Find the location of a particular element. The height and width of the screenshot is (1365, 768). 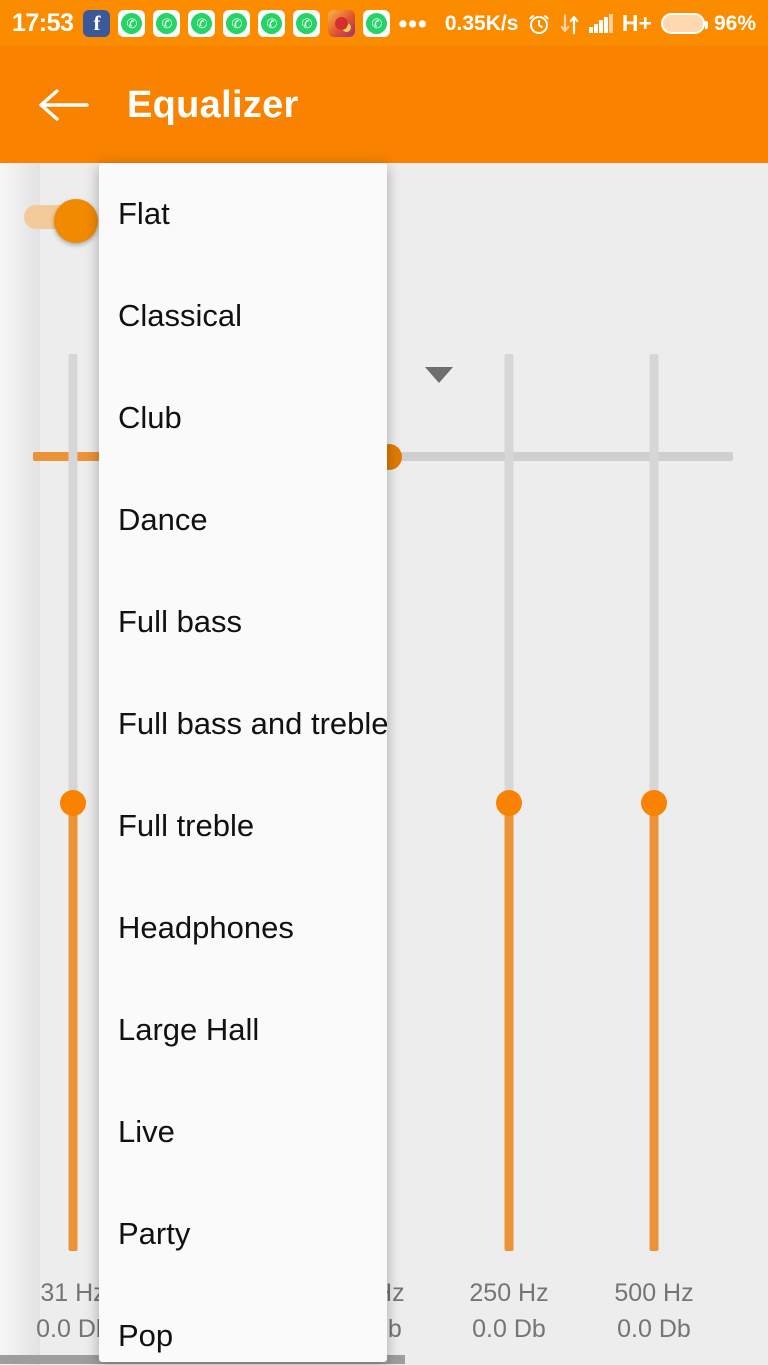

dropdown-item-large-hall: Large Hall is located at coordinates (243, 1030).